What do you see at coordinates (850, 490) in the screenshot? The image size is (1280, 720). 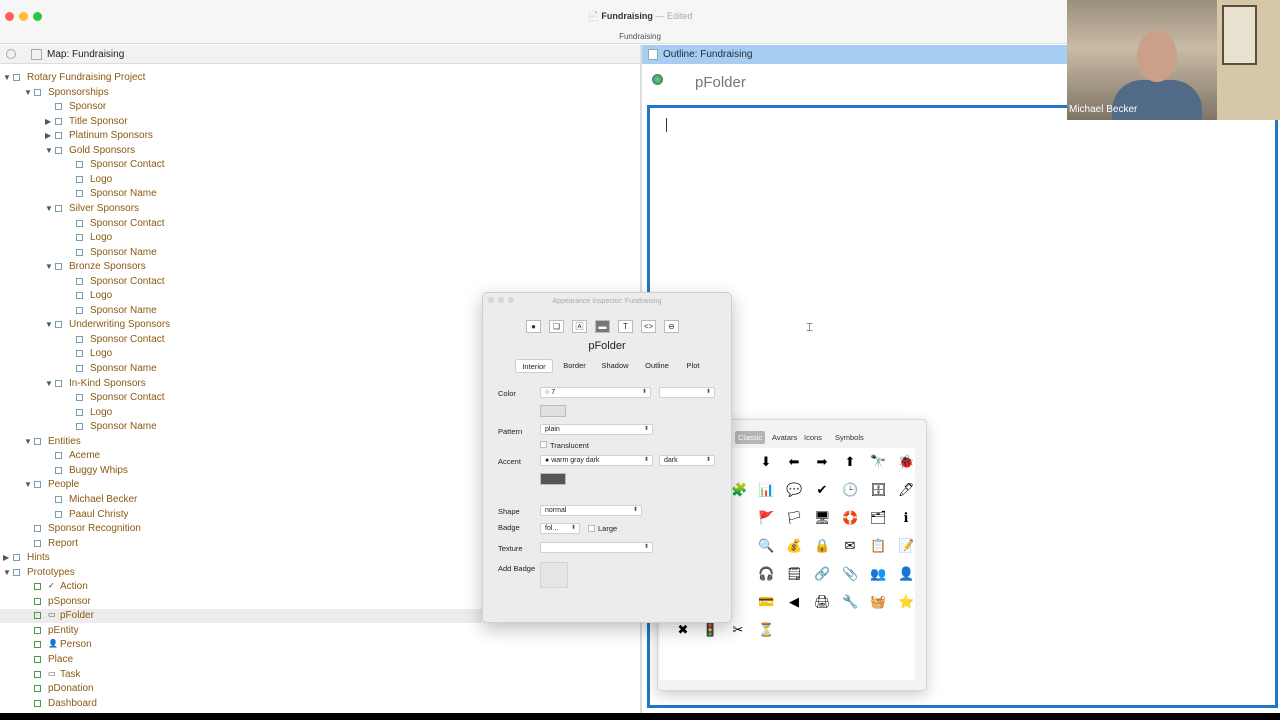 I see `badge-option-icon: 🕒` at bounding box center [850, 490].